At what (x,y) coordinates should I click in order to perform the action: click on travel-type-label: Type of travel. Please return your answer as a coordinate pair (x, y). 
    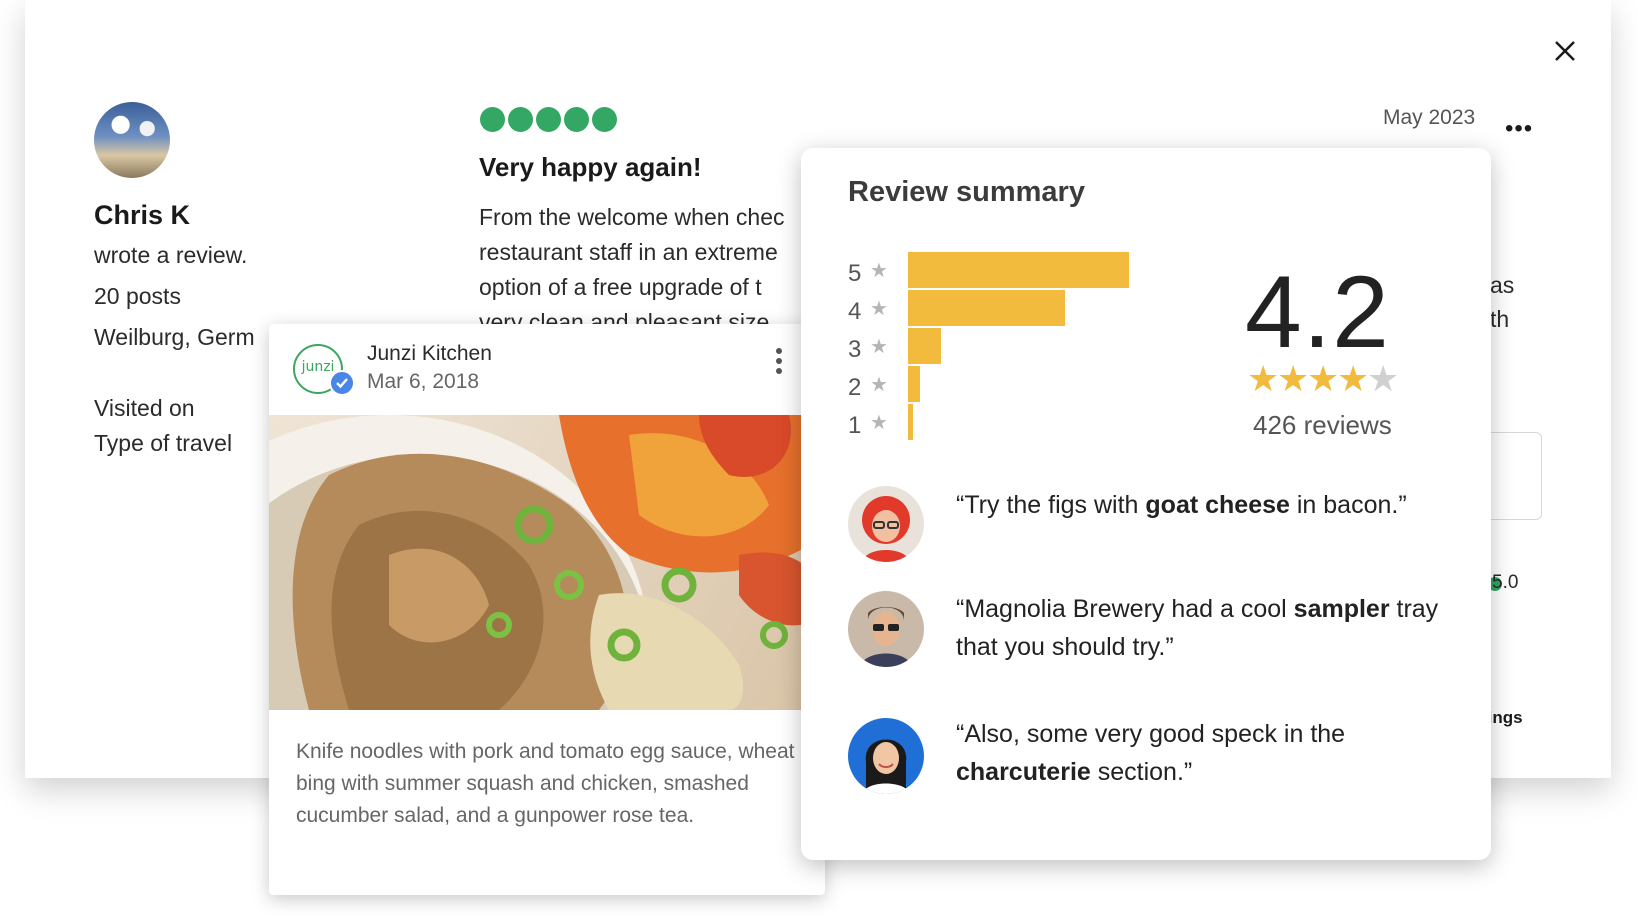
    Looking at the image, I should click on (163, 443).